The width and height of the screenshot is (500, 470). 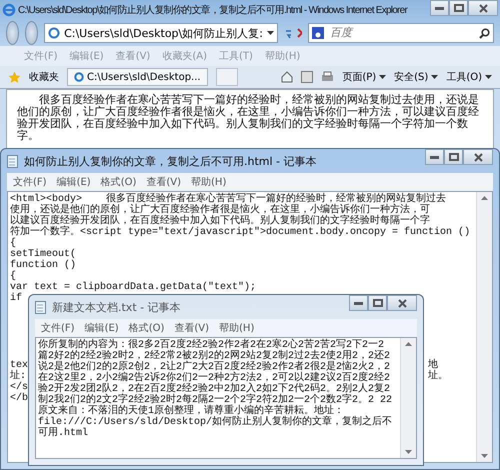 What do you see at coordinates (9, 10) in the screenshot?
I see `browser-logo-icon` at bounding box center [9, 10].